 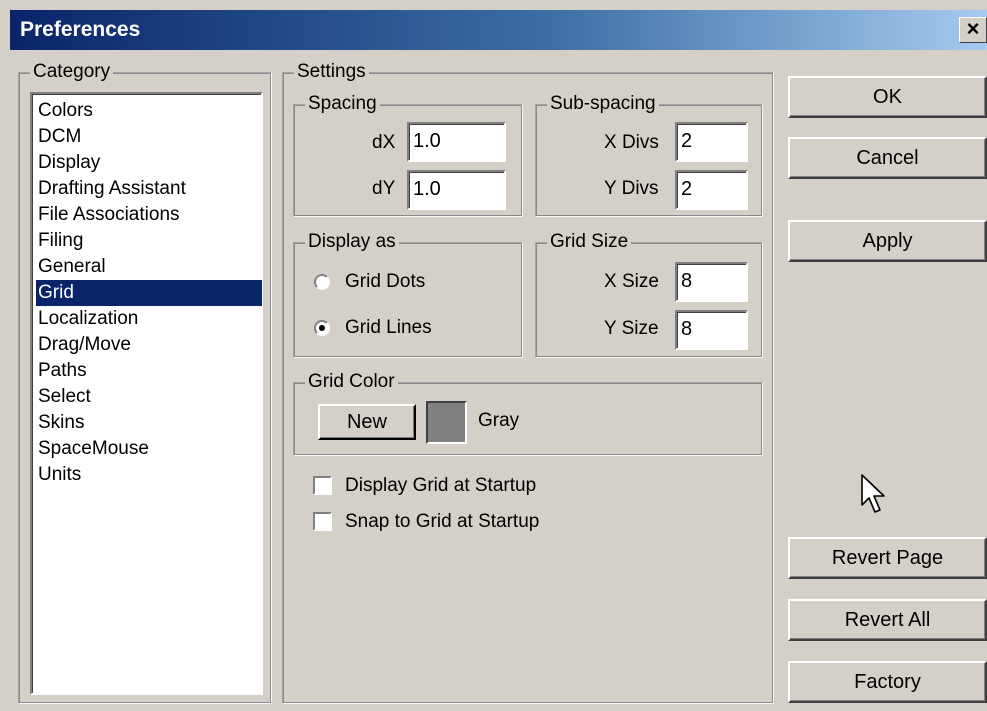 I want to click on display-grid-startup-label: Display Grid at Startup, so click(x=441, y=485).